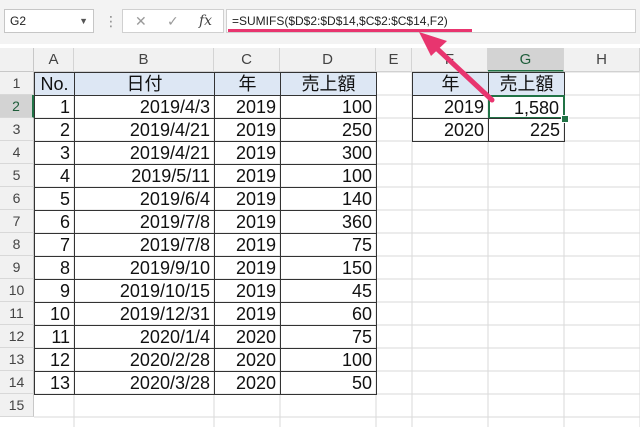 The width and height of the screenshot is (640, 427). I want to click on row-header-1: 1, so click(17, 83).